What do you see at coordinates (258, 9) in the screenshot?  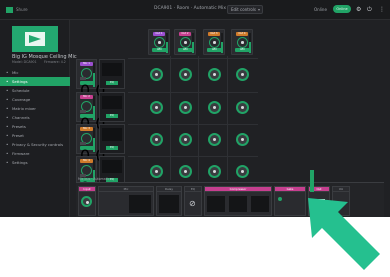 I see `chevron-down-icon: ▾` at bounding box center [258, 9].